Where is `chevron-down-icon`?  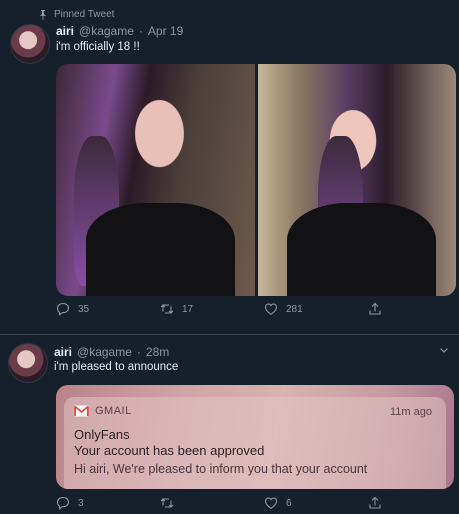
chevron-down-icon is located at coordinates (444, 350).